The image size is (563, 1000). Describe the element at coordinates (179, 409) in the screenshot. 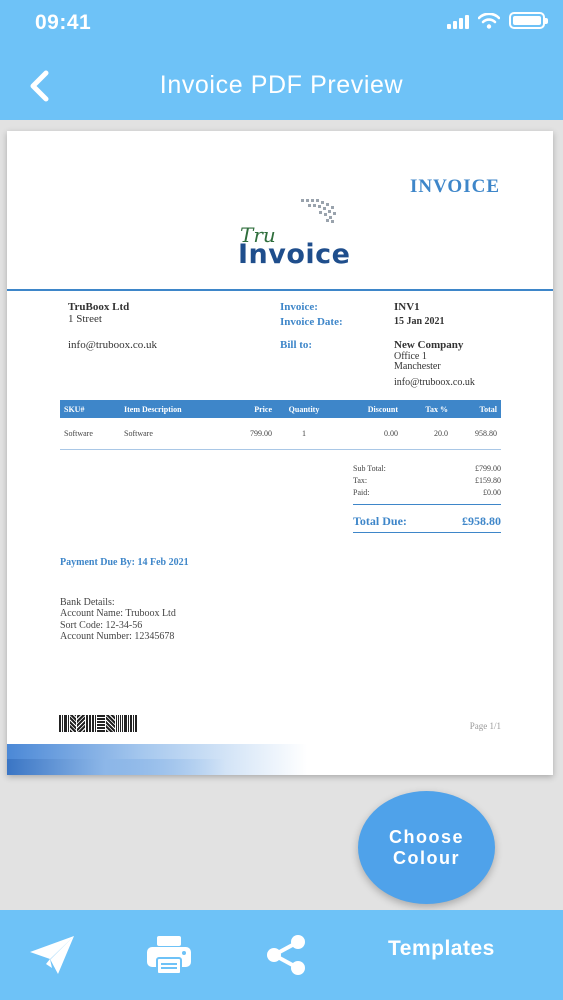

I see `col-description: Item Description` at that location.